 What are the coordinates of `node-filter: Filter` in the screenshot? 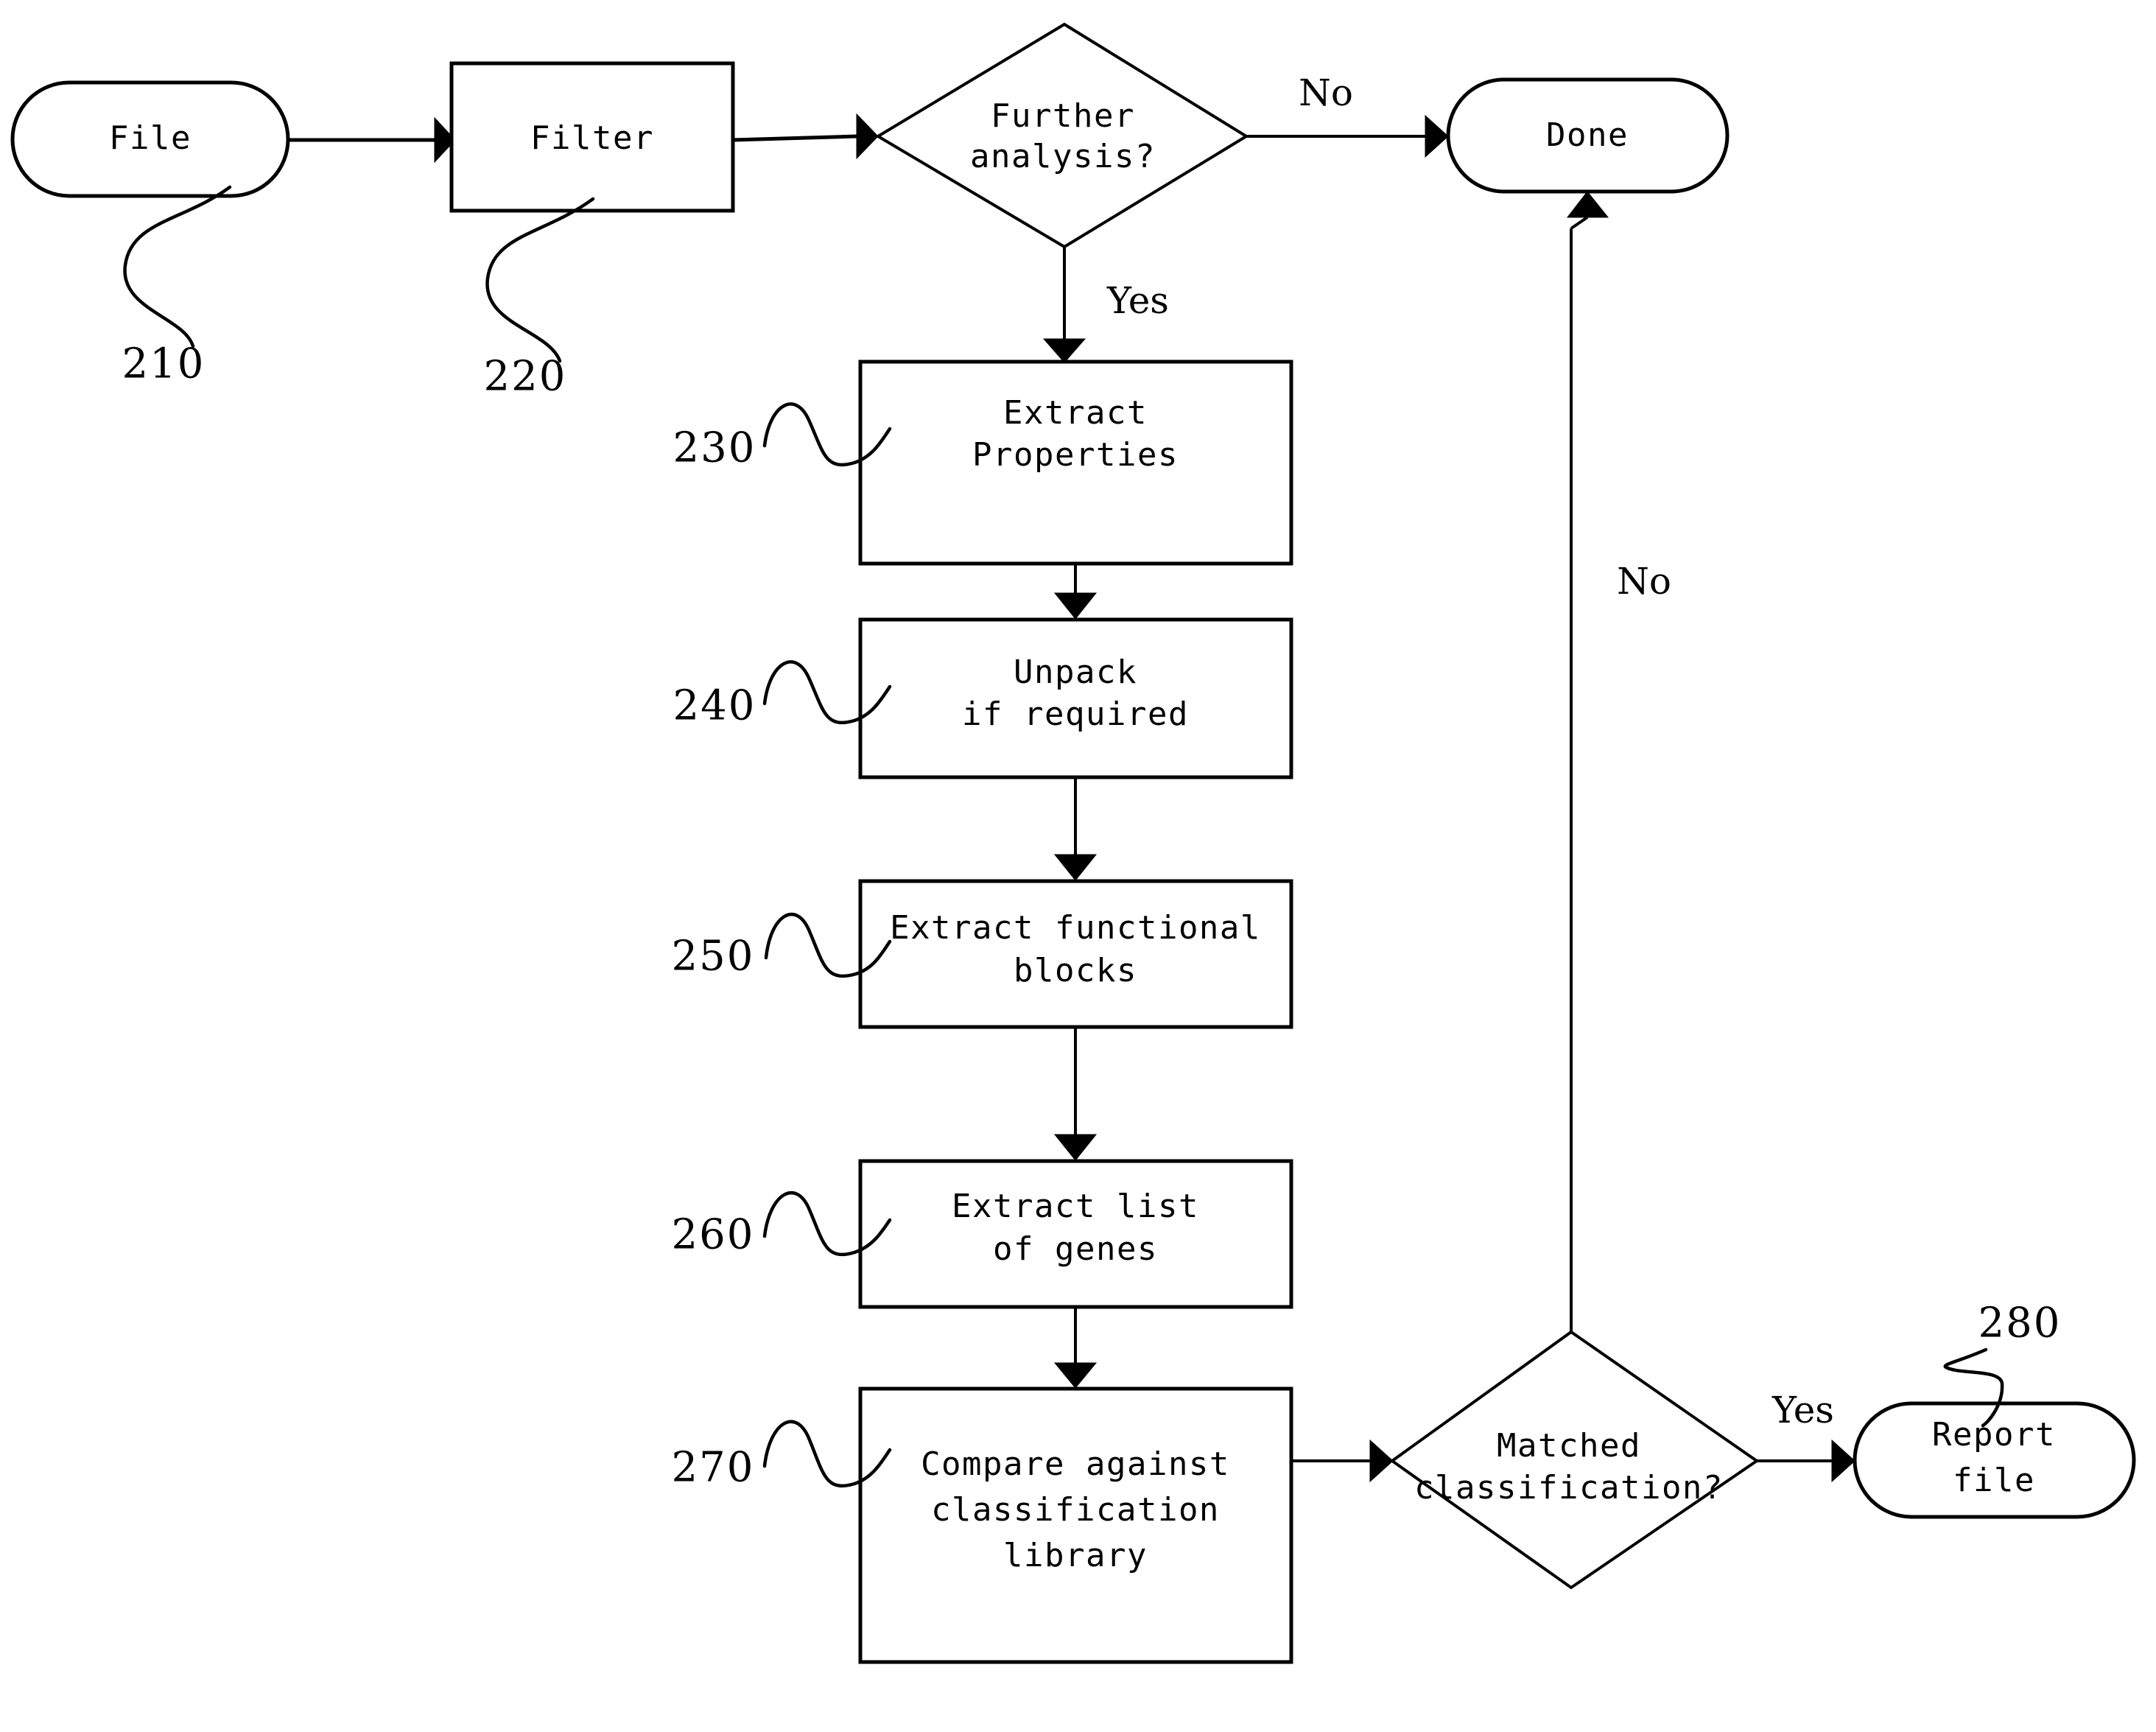 It's located at (592, 137).